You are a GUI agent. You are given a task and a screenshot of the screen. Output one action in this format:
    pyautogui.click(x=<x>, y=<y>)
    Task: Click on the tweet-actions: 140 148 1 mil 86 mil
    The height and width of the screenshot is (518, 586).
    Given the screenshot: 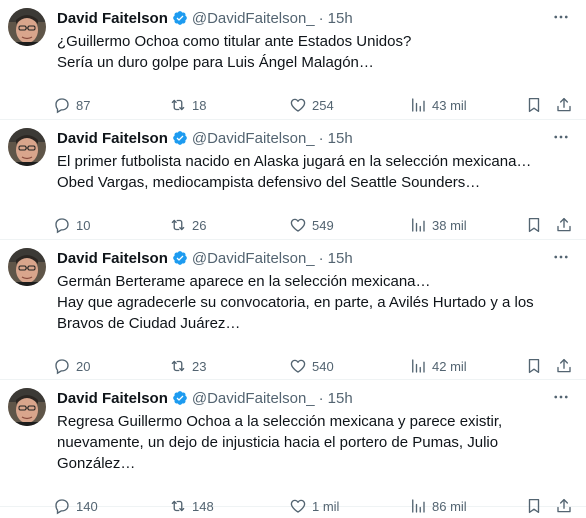 What is the action you would take?
    pyautogui.click(x=317, y=506)
    